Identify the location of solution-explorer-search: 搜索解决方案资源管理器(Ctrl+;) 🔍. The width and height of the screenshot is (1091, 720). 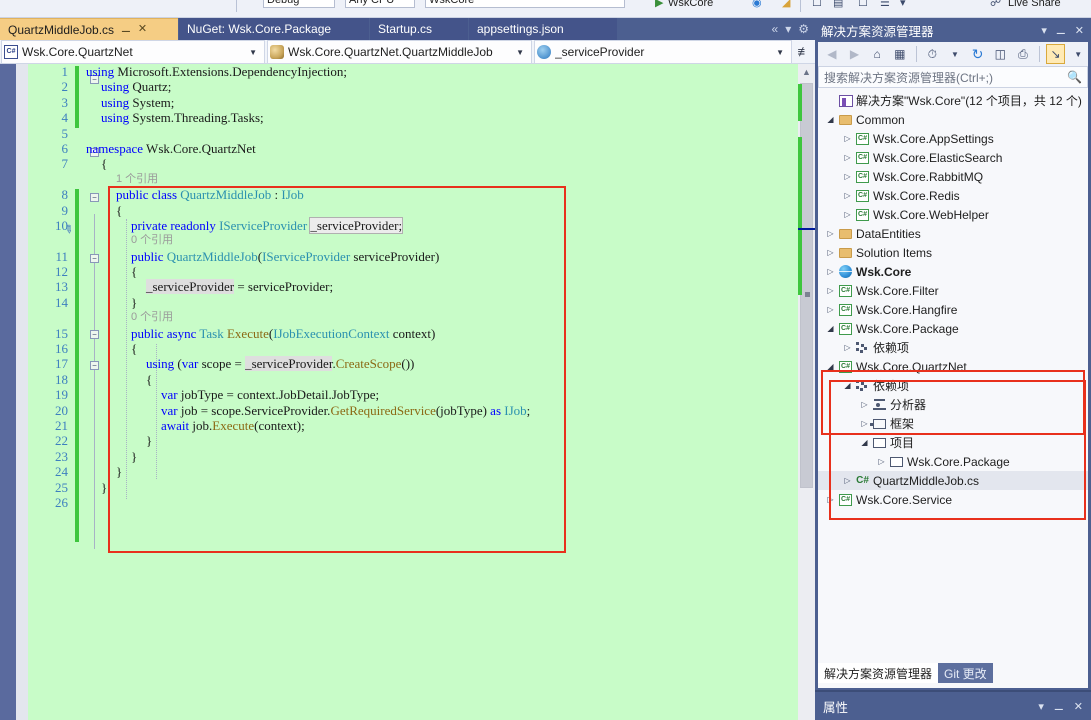
(953, 77).